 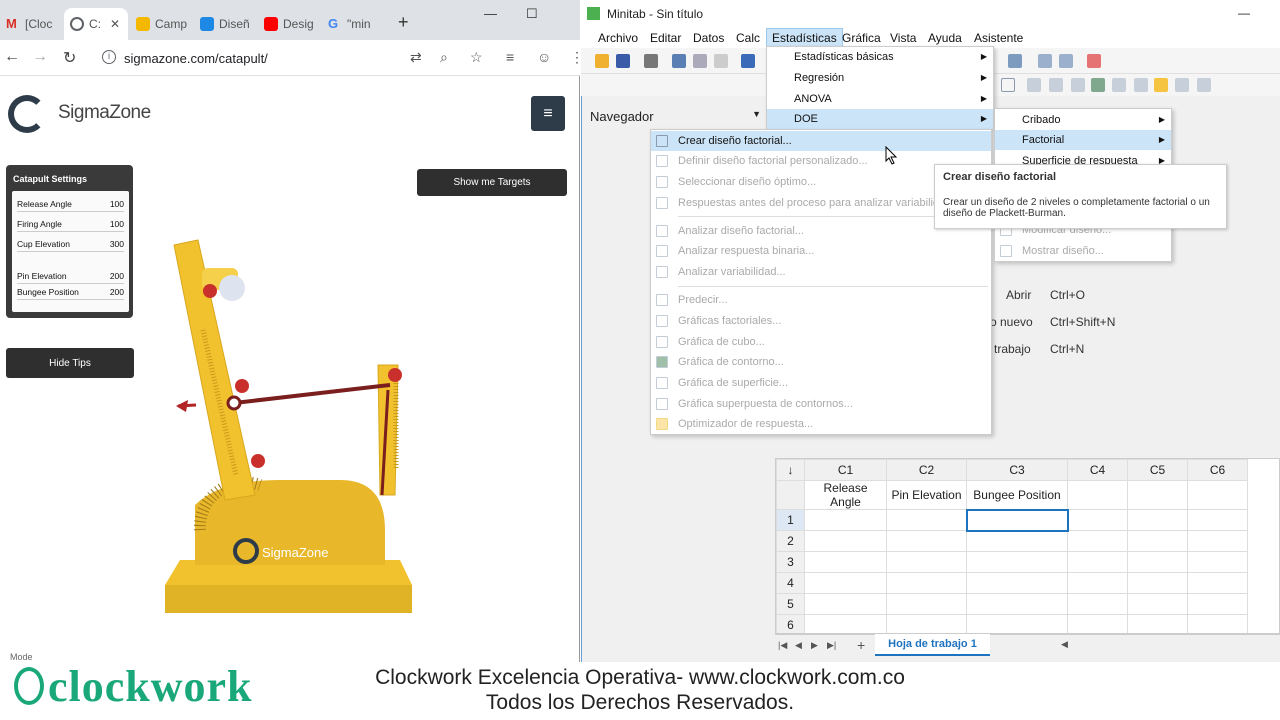 What do you see at coordinates (353, 24) in the screenshot?
I see `browser-tab: G "min` at bounding box center [353, 24].